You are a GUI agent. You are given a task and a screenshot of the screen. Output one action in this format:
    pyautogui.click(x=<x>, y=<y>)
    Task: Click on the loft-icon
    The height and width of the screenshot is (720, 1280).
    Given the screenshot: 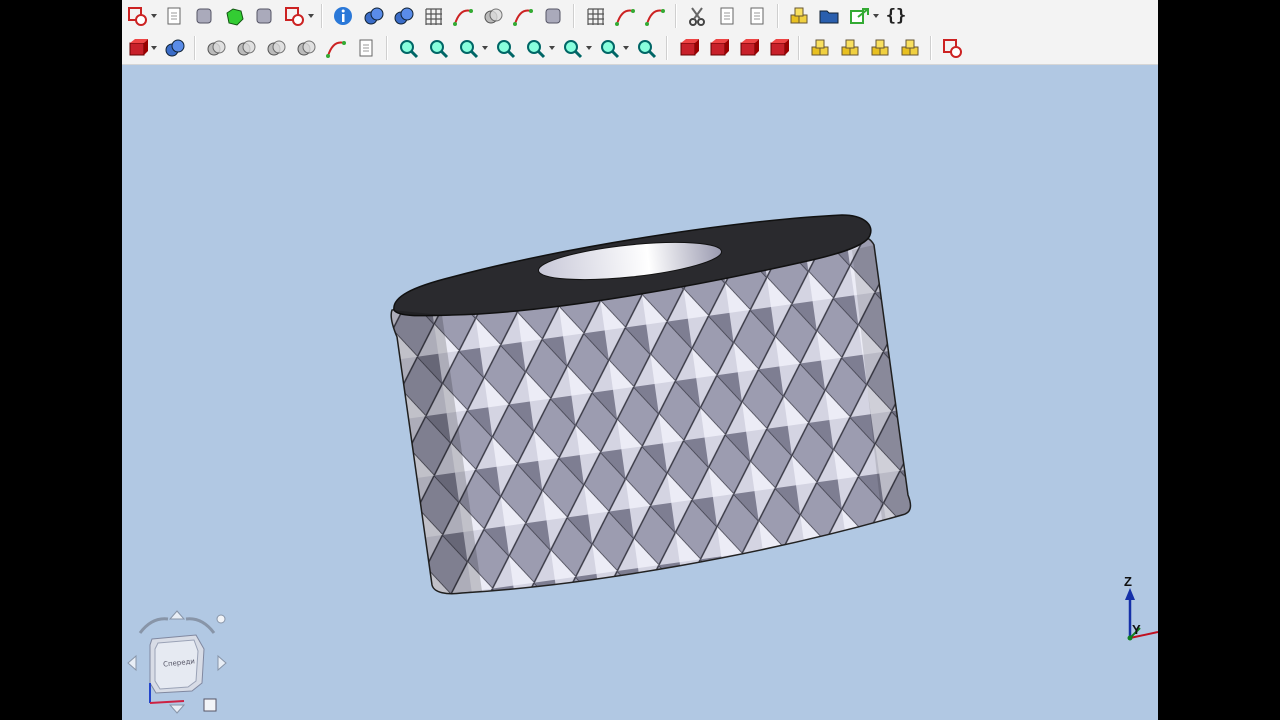 What is the action you would take?
    pyautogui.click(x=748, y=48)
    